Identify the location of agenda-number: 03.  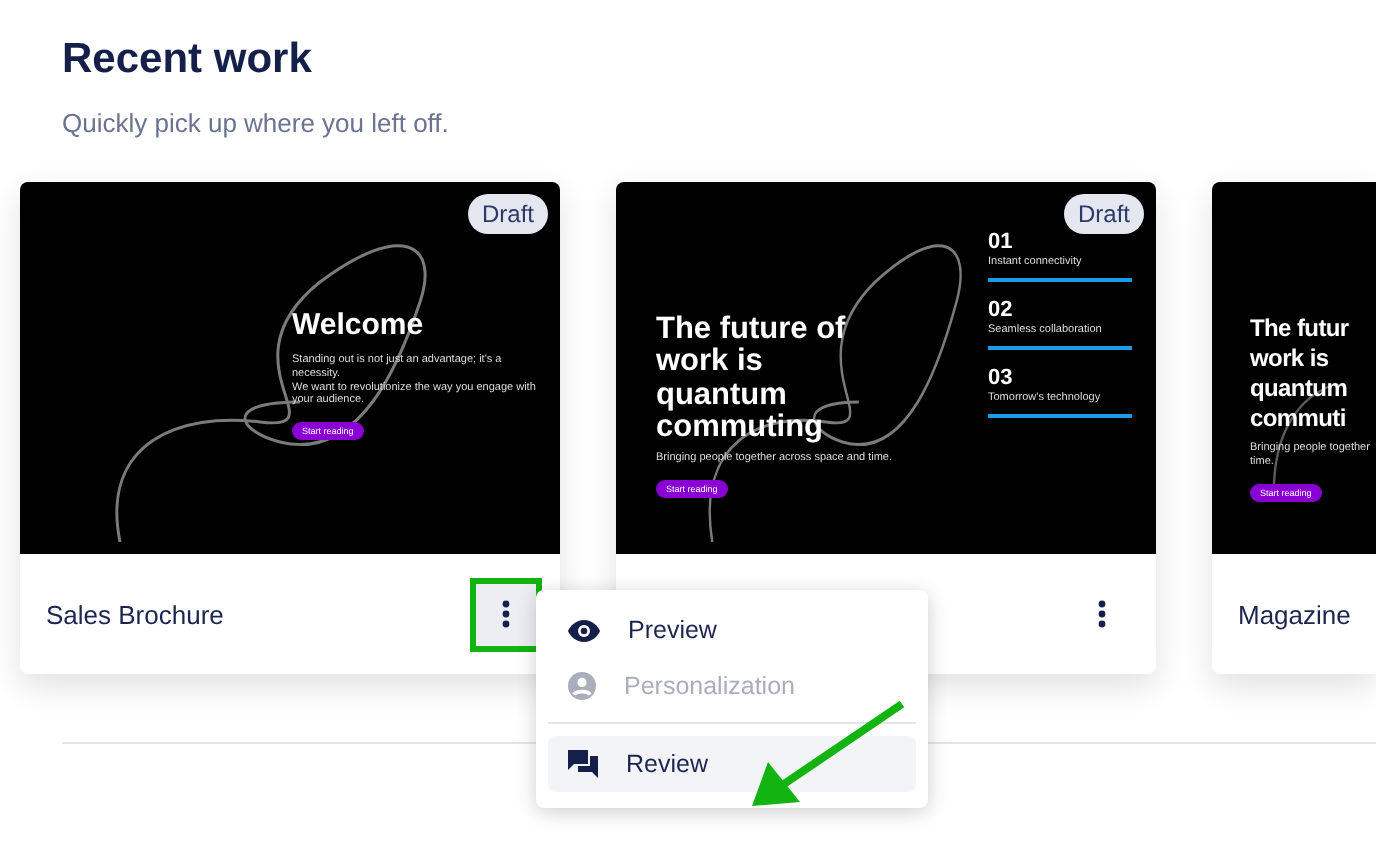
(1001, 378).